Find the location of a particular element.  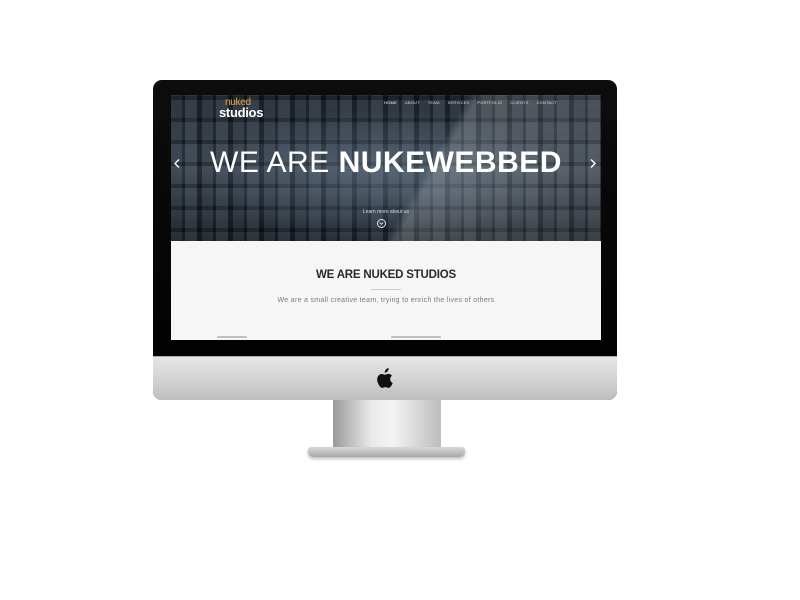

nav-item-clients: CLIENTS is located at coordinates (519, 102).